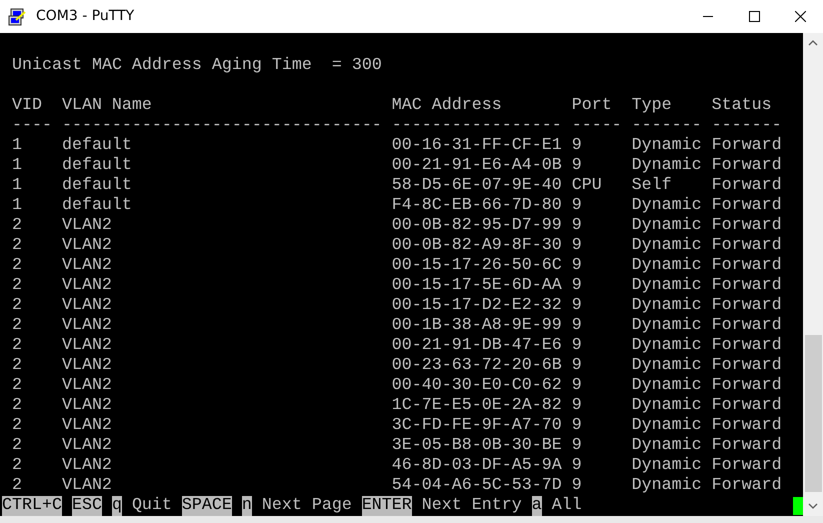 This screenshot has height=523, width=823. What do you see at coordinates (592, 105) in the screenshot?
I see `column-header: Port` at bounding box center [592, 105].